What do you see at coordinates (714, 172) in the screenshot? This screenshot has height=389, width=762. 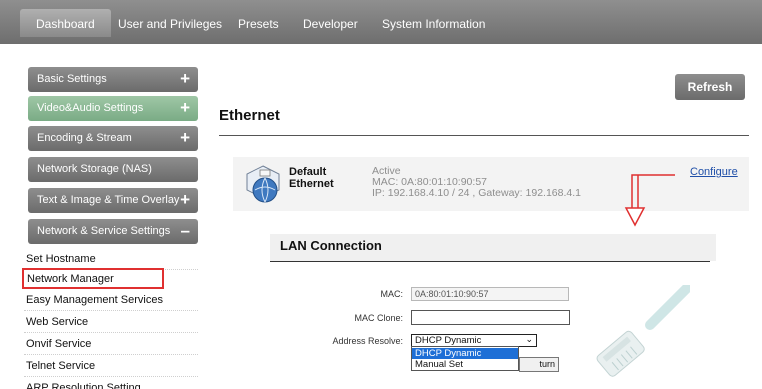 I see `configure-link: Configure` at bounding box center [714, 172].